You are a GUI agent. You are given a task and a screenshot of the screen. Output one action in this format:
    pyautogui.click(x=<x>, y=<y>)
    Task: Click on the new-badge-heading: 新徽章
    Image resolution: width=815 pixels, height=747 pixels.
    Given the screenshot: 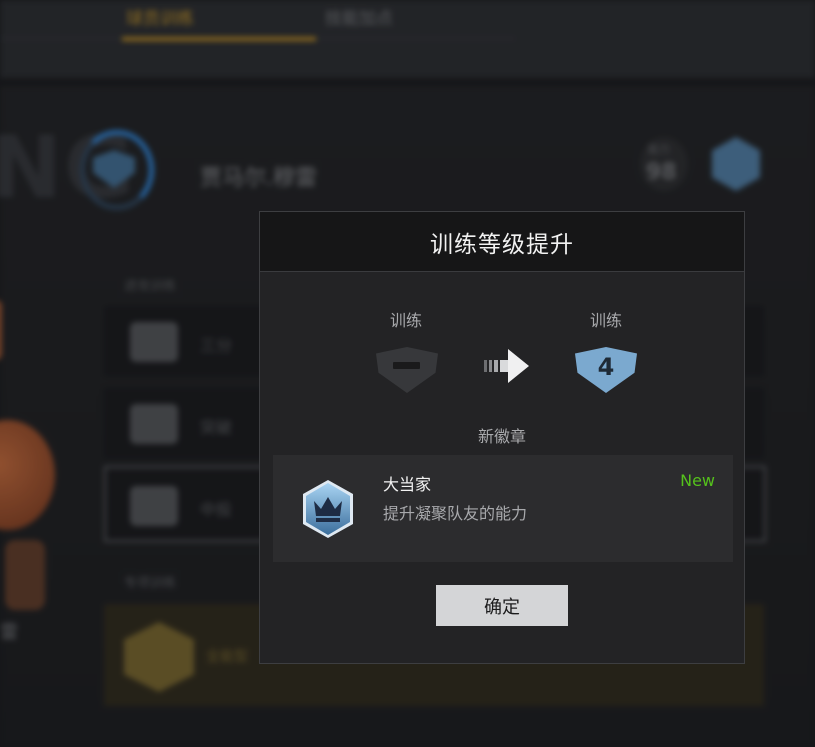 What is the action you would take?
    pyautogui.click(x=501, y=436)
    